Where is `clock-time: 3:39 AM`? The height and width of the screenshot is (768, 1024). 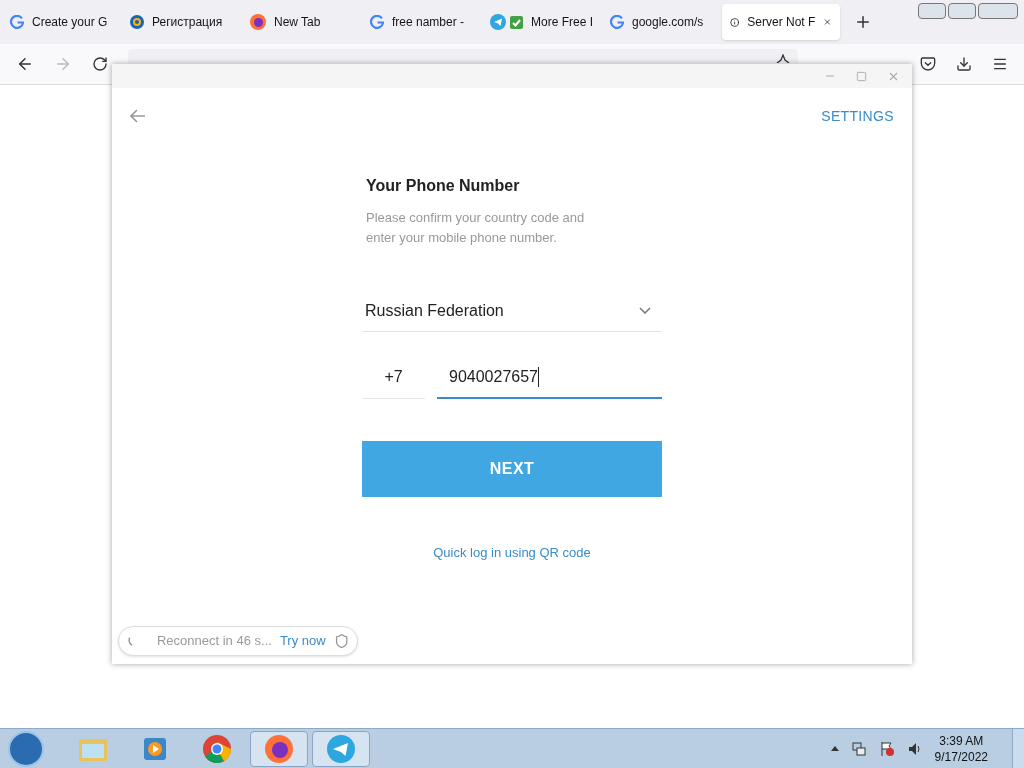 clock-time: 3:39 AM is located at coordinates (961, 740).